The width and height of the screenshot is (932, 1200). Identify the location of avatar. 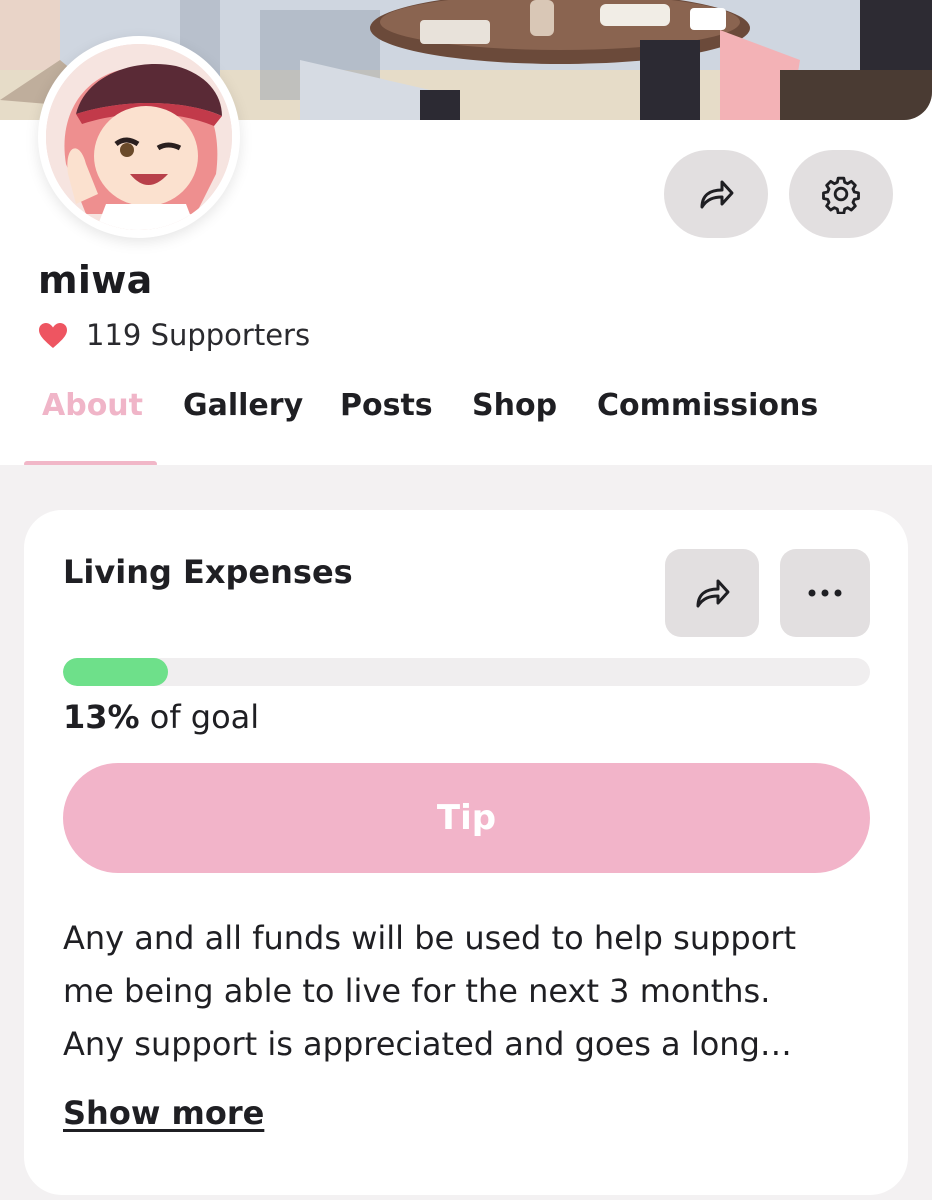
(139, 137).